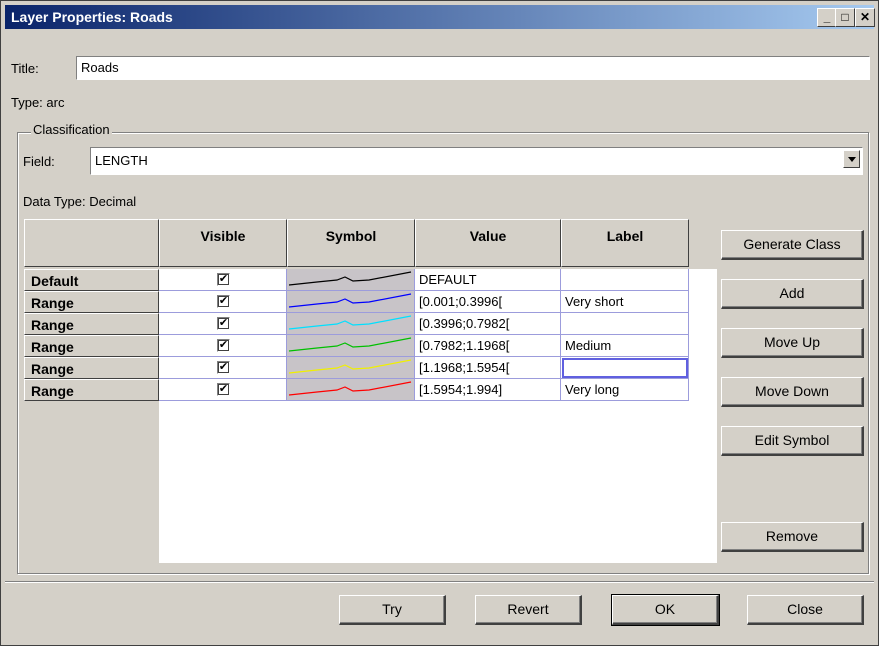  Describe the element at coordinates (91, 280) in the screenshot. I see `row-header: Default` at that location.